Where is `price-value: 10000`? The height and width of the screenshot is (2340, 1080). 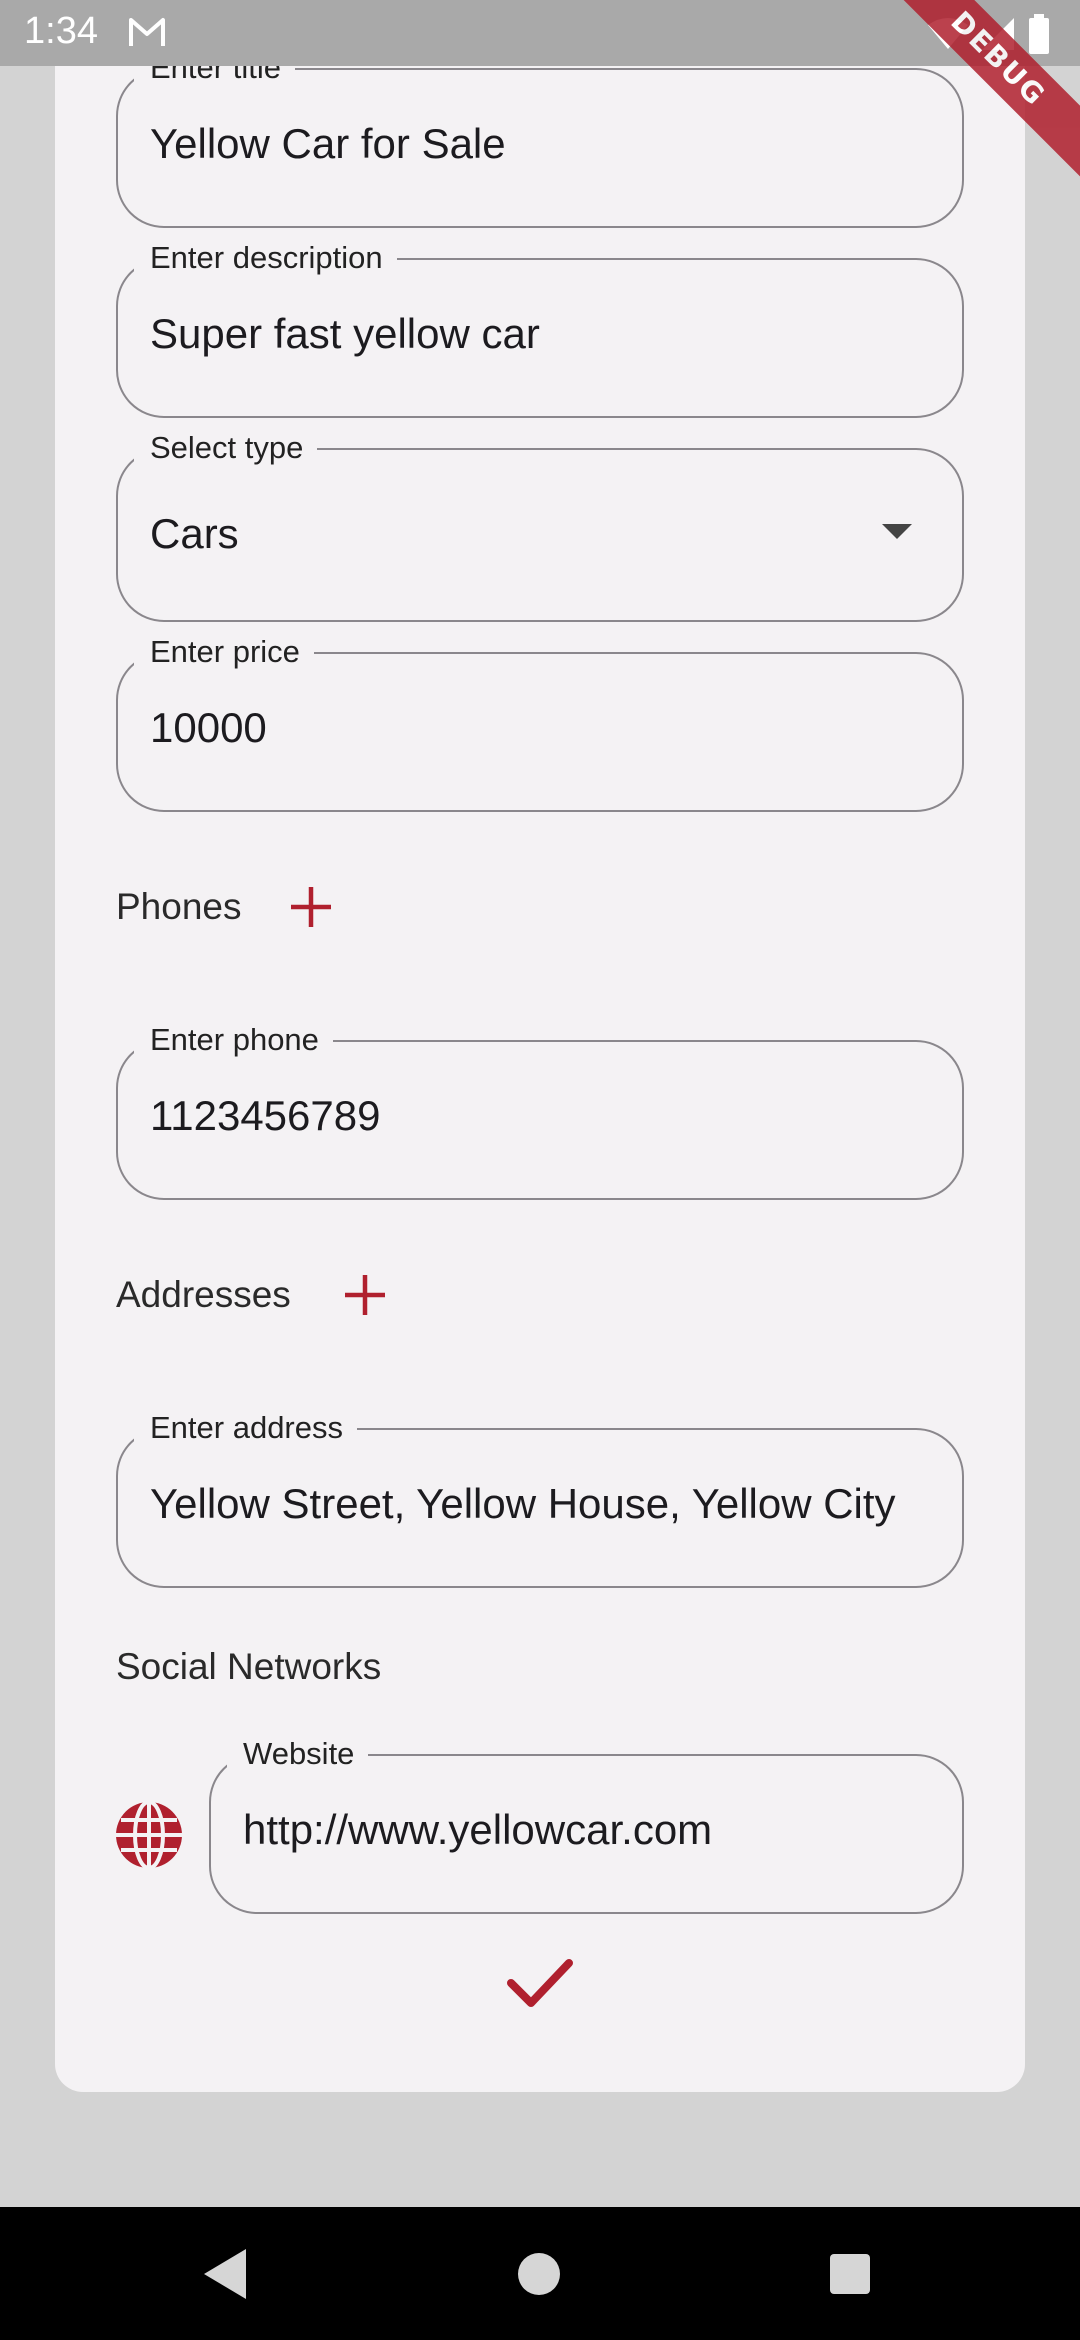 price-value: 10000 is located at coordinates (208, 727).